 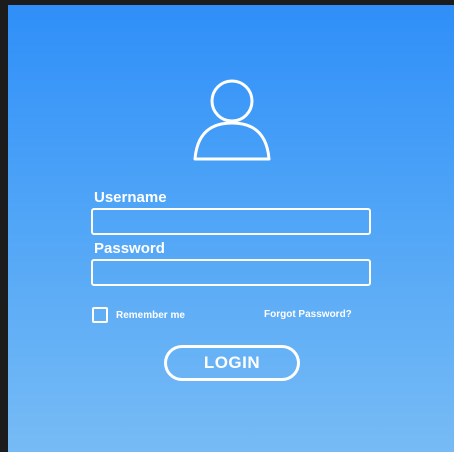 What do you see at coordinates (150, 315) in the screenshot?
I see `remember-me-label: Remember me` at bounding box center [150, 315].